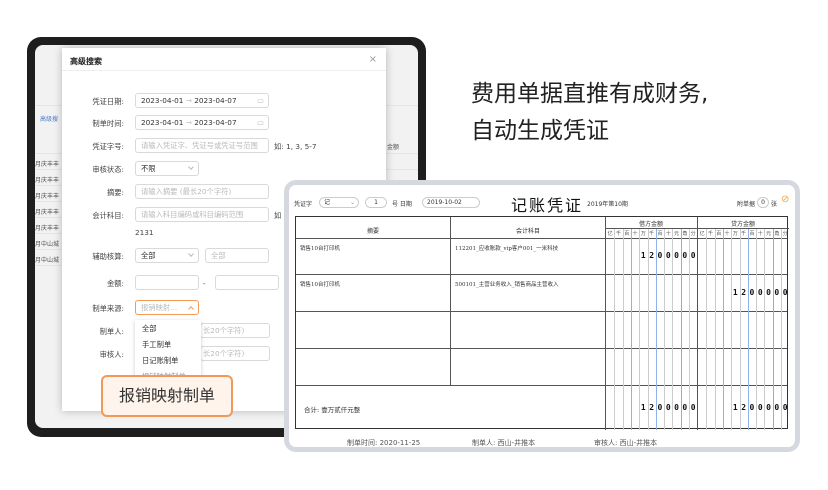  I want to click on voucher-date-end: 2023-04-07, so click(215, 100).